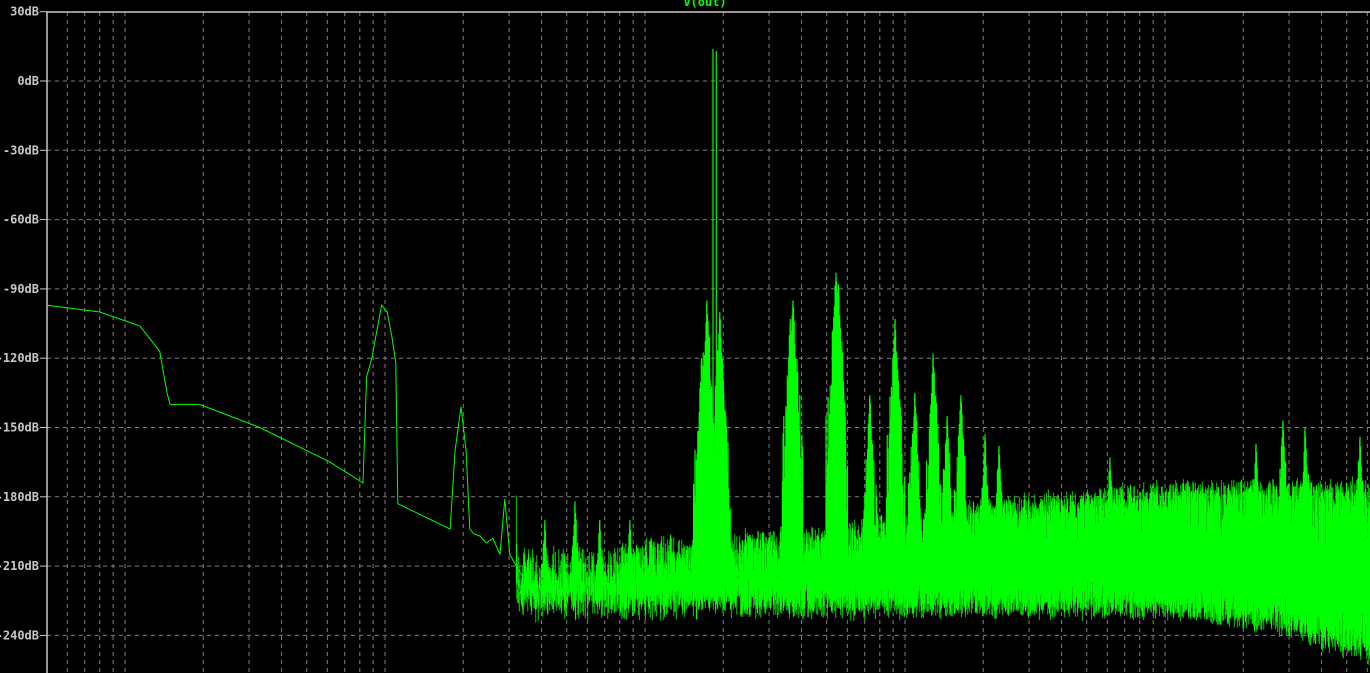 This screenshot has width=1370, height=673. Describe the element at coordinates (28, 81) in the screenshot. I see `y-tick-label: 0dB` at that location.